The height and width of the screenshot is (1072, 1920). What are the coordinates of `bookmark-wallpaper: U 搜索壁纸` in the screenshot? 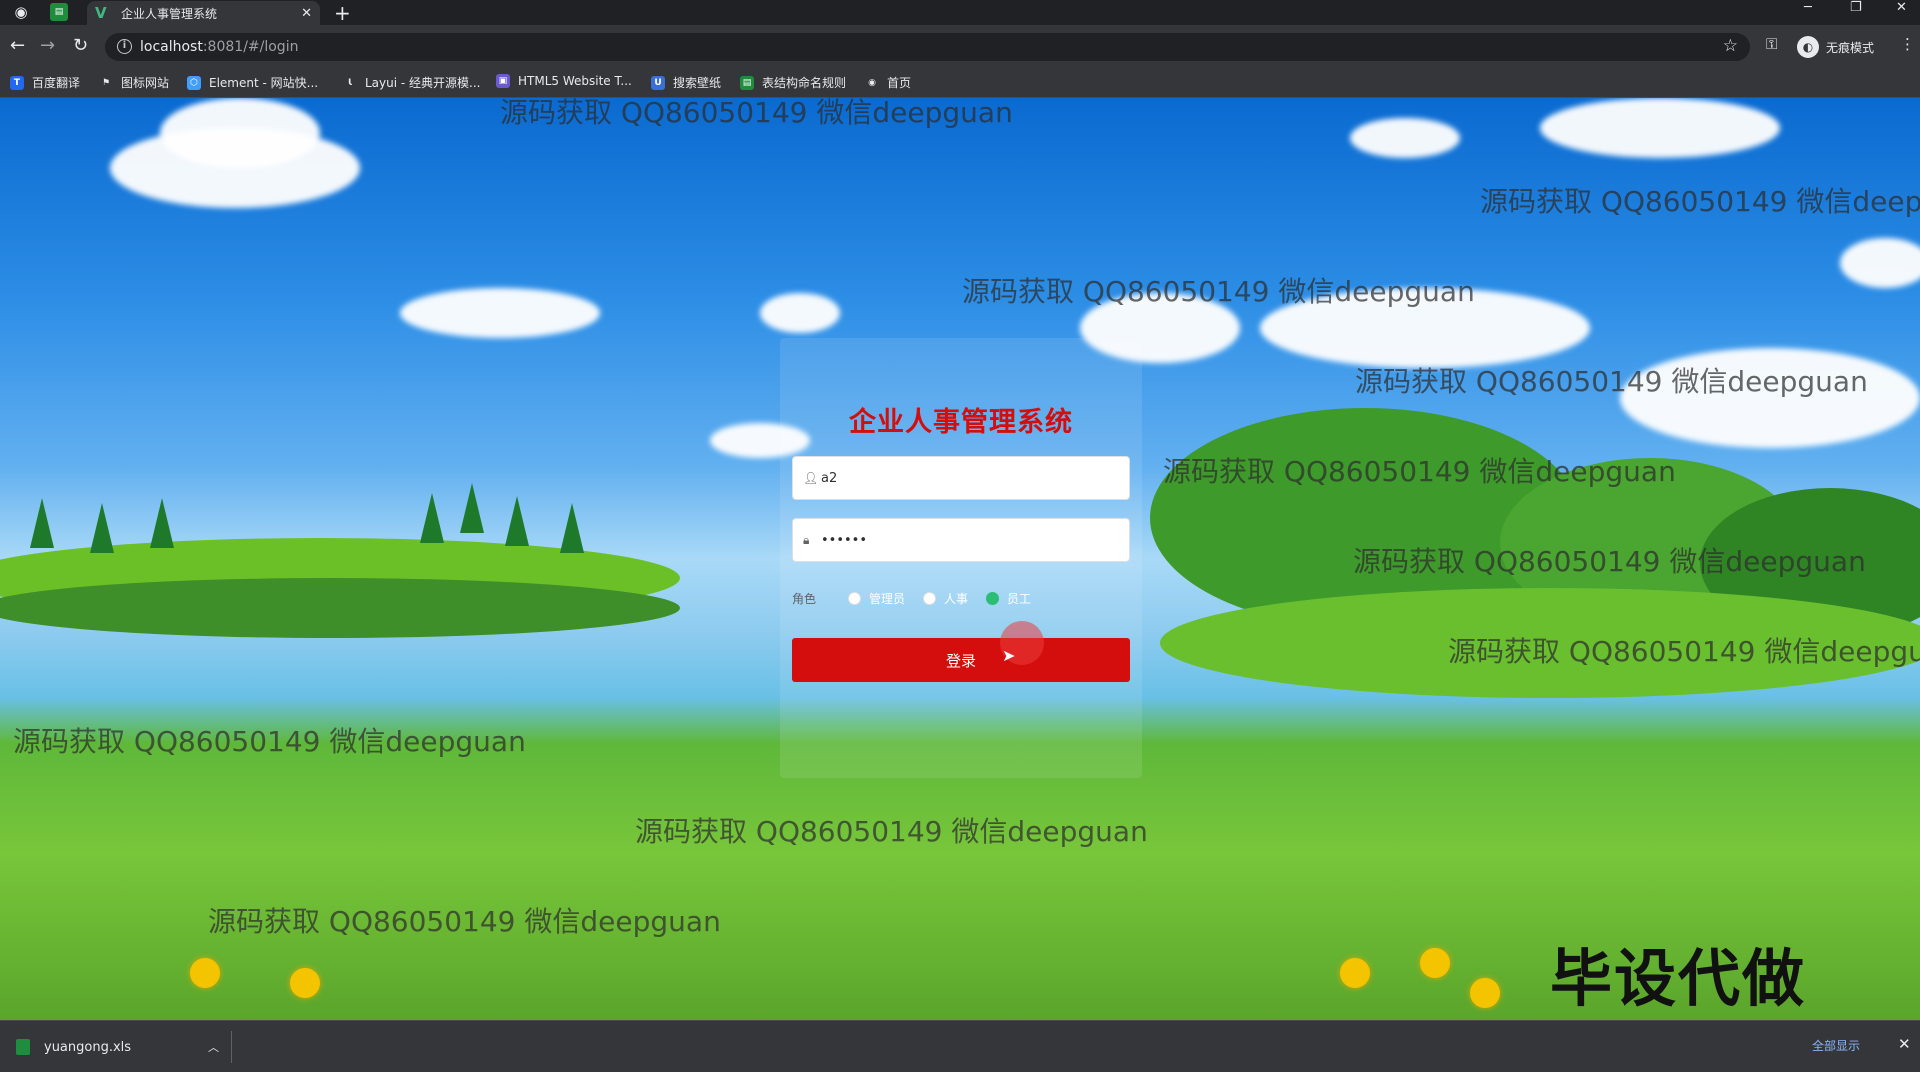 It's located at (686, 82).